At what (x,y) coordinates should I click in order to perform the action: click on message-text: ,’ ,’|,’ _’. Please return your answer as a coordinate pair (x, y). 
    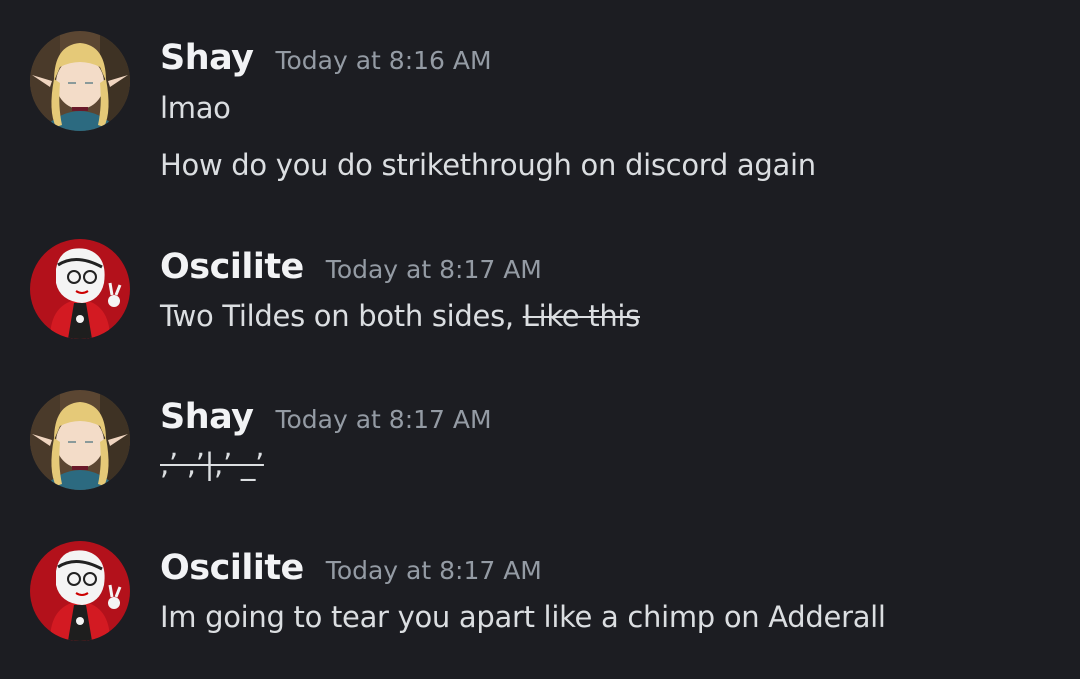
    Looking at the image, I should click on (212, 464).